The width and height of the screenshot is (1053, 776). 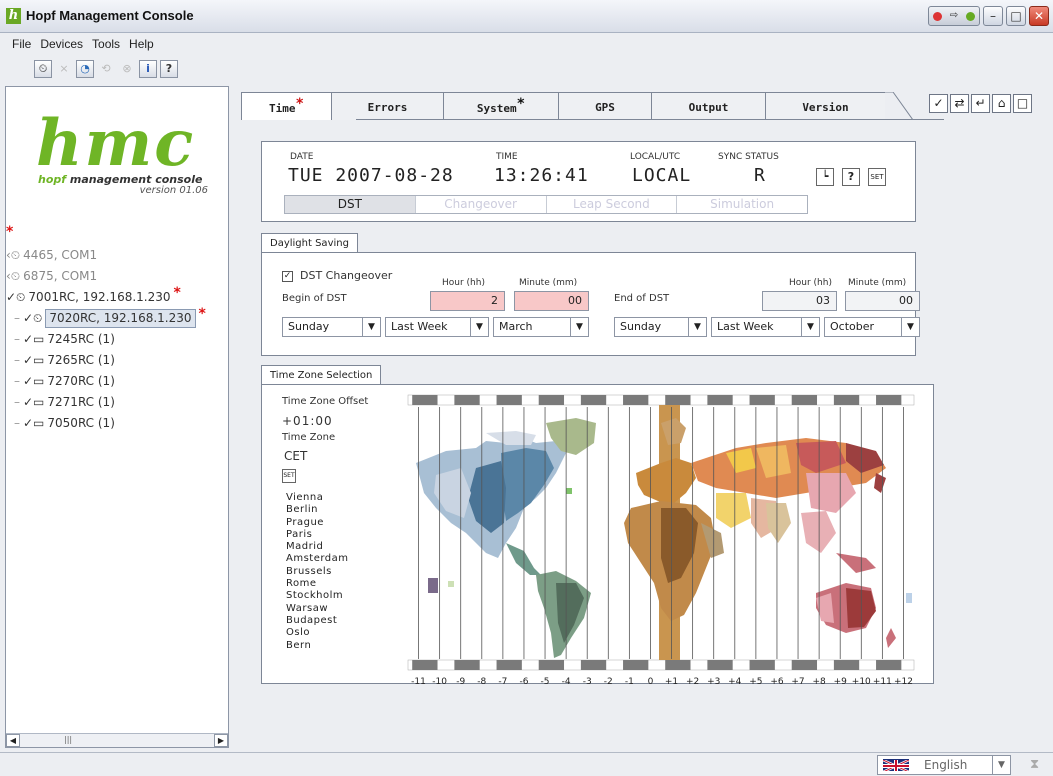 I want to click on tree-item: ✓⏲ 7001RC, 192.168.1.230 *, so click(x=117, y=296).